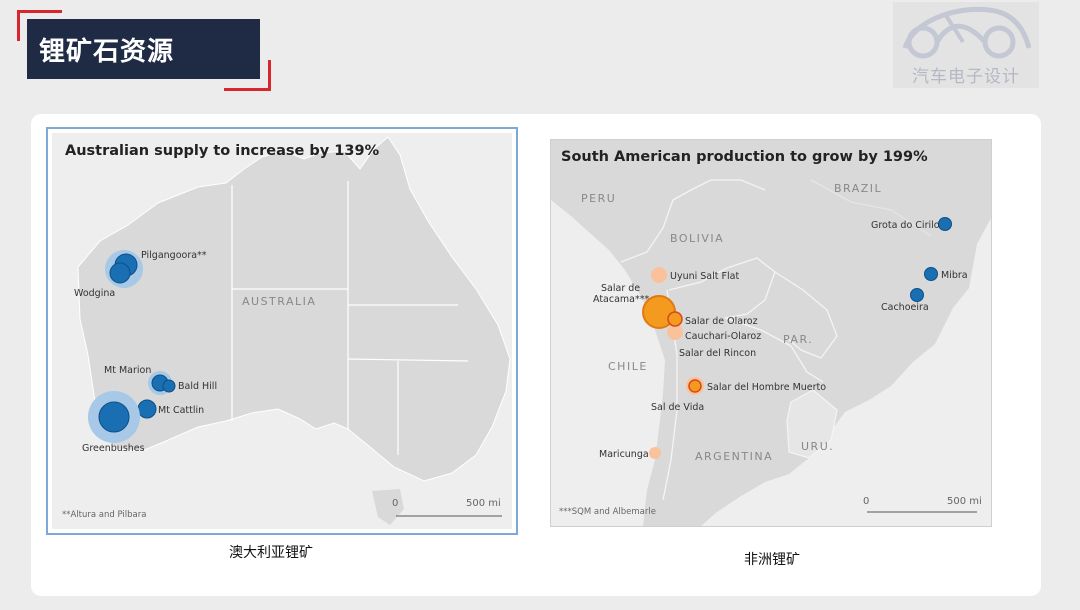 This screenshot has width=1080, height=610. What do you see at coordinates (222, 151) in the screenshot?
I see `map-title-australia: Australian supply to increase by 139%` at bounding box center [222, 151].